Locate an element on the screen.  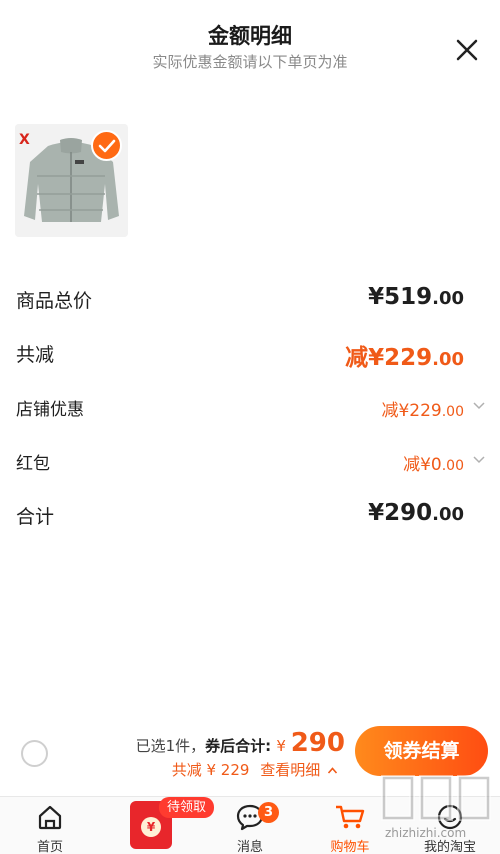
tab-label: 消息 is located at coordinates (249, 847).